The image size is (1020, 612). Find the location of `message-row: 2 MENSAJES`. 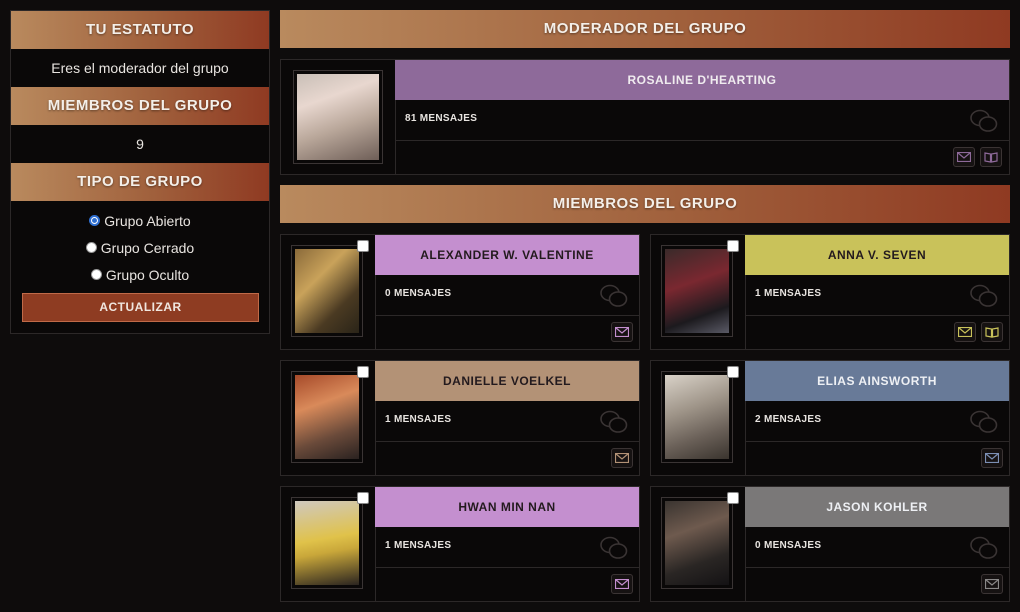

message-row: 2 MENSAJES is located at coordinates (877, 421).